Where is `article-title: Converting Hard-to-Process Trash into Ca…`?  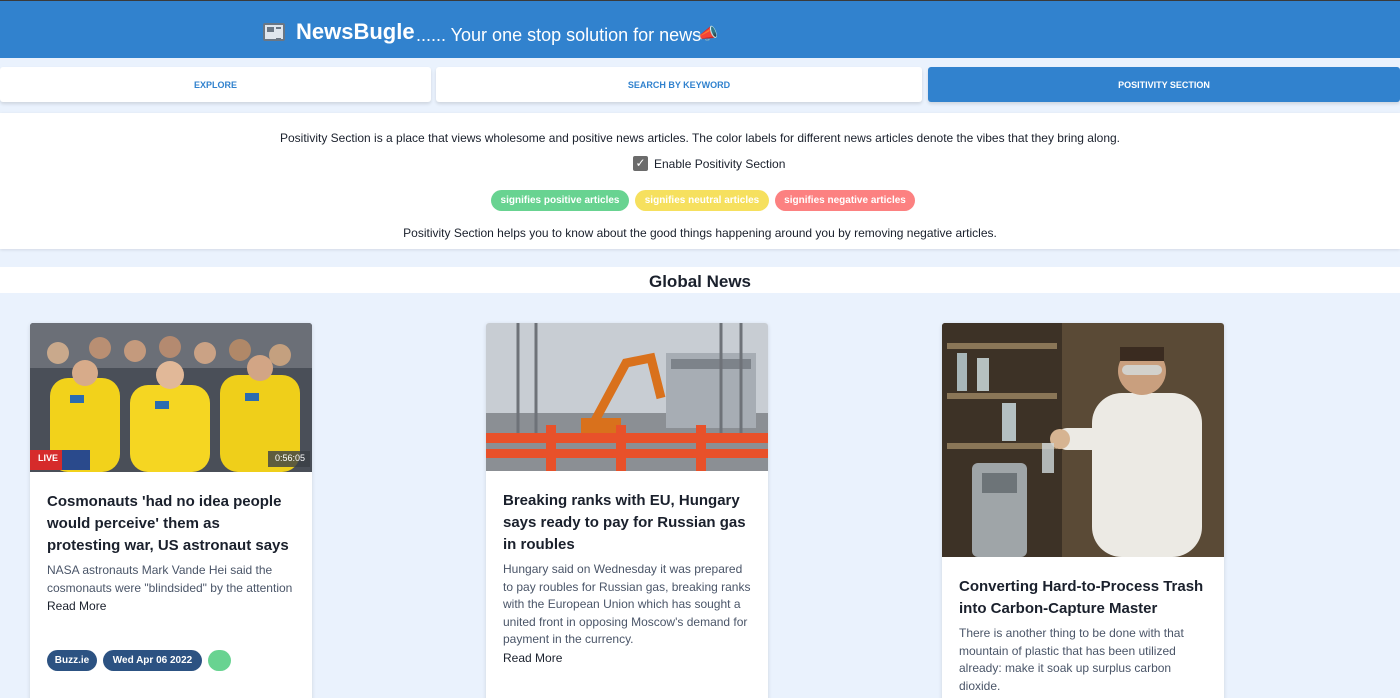 article-title: Converting Hard-to-Process Trash into Ca… is located at coordinates (1084, 598).